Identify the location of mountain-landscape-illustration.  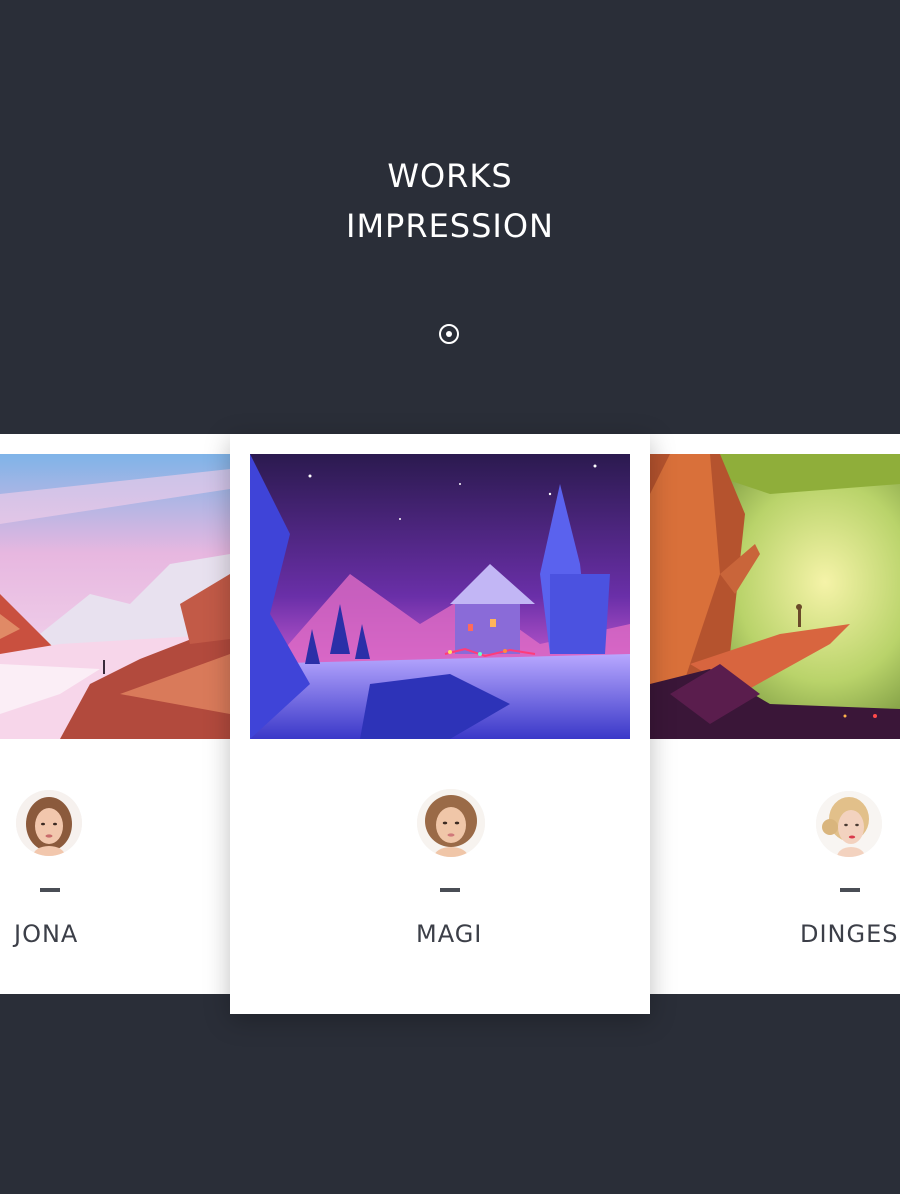
(115, 596).